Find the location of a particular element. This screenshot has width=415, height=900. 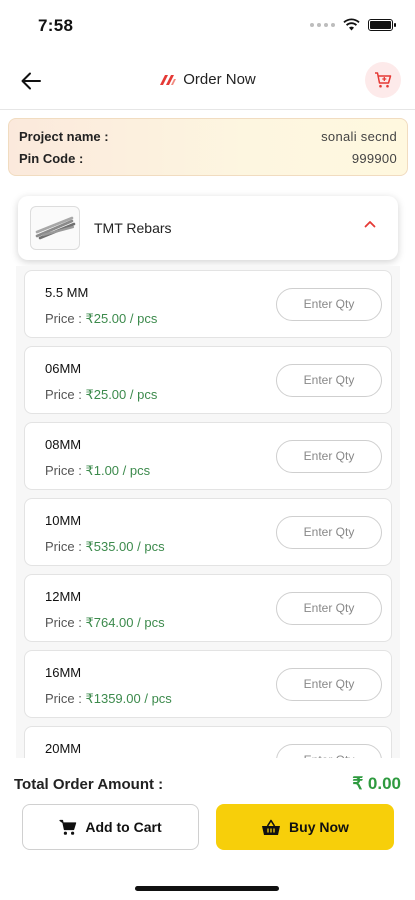

add-to-cart-button: Add to Cart is located at coordinates (110, 827).